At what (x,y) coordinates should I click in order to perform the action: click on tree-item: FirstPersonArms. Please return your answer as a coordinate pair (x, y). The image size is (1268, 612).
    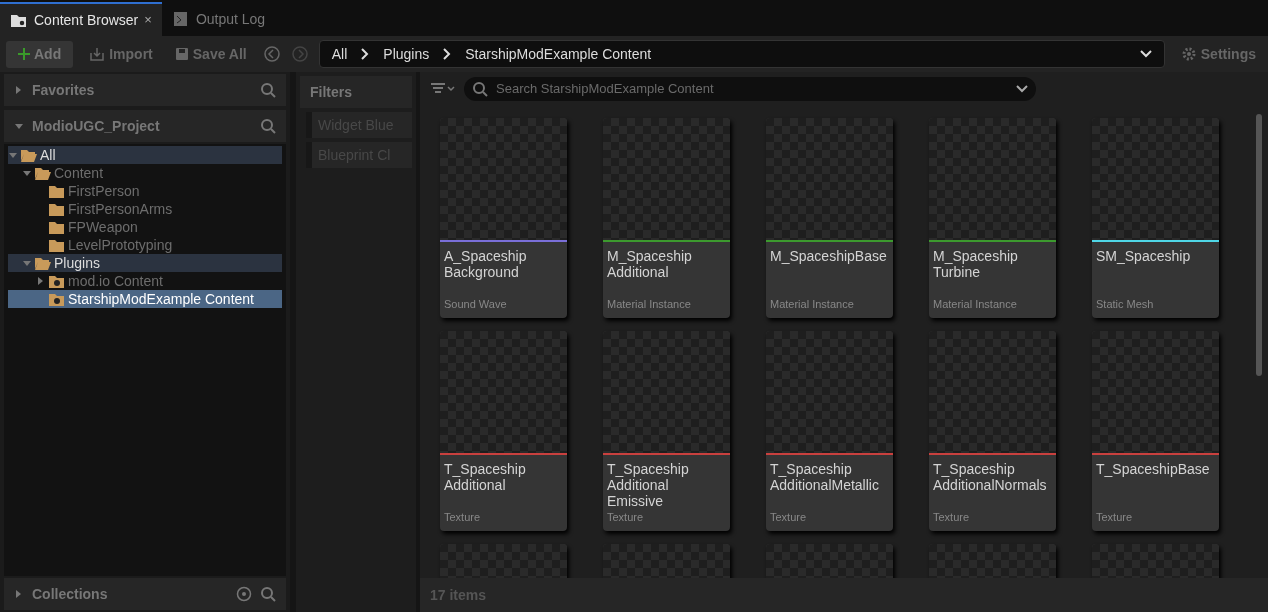
    Looking at the image, I should click on (145, 209).